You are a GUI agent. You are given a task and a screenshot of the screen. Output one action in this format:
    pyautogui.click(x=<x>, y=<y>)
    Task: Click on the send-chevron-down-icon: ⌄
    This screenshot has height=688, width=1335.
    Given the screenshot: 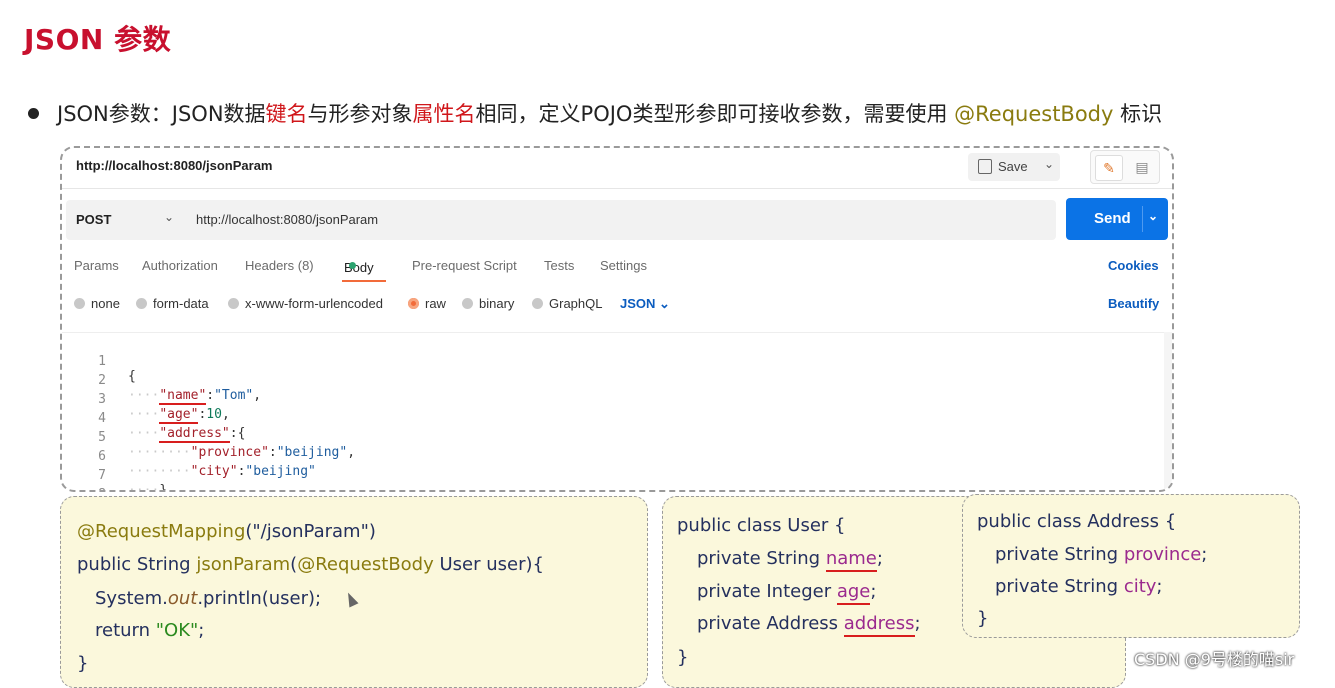 What is the action you would take?
    pyautogui.click(x=1153, y=216)
    